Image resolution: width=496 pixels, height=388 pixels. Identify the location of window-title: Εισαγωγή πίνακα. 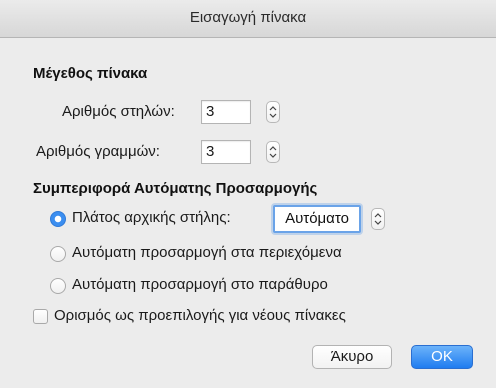
(248, 17).